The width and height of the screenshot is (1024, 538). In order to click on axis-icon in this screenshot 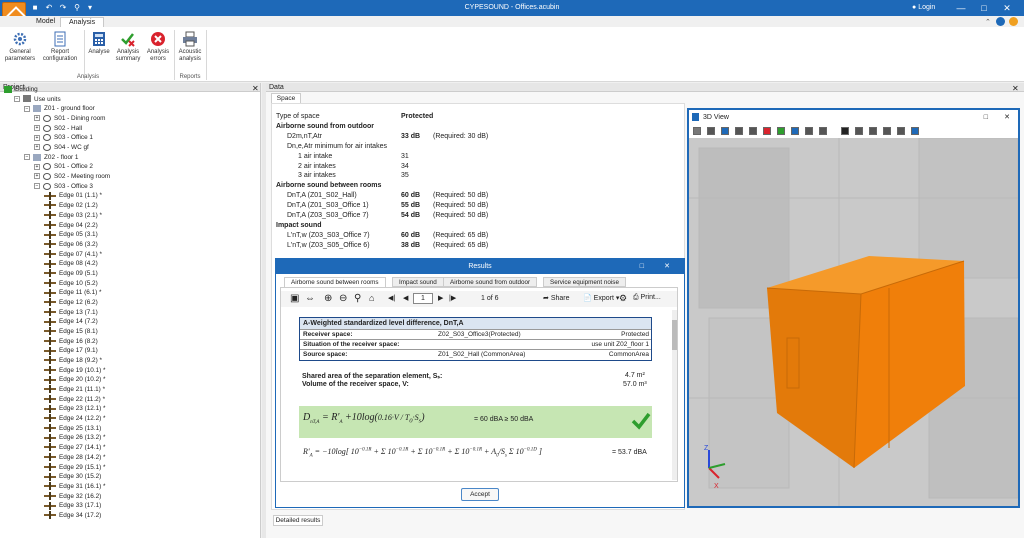, I will do `click(711, 131)`.